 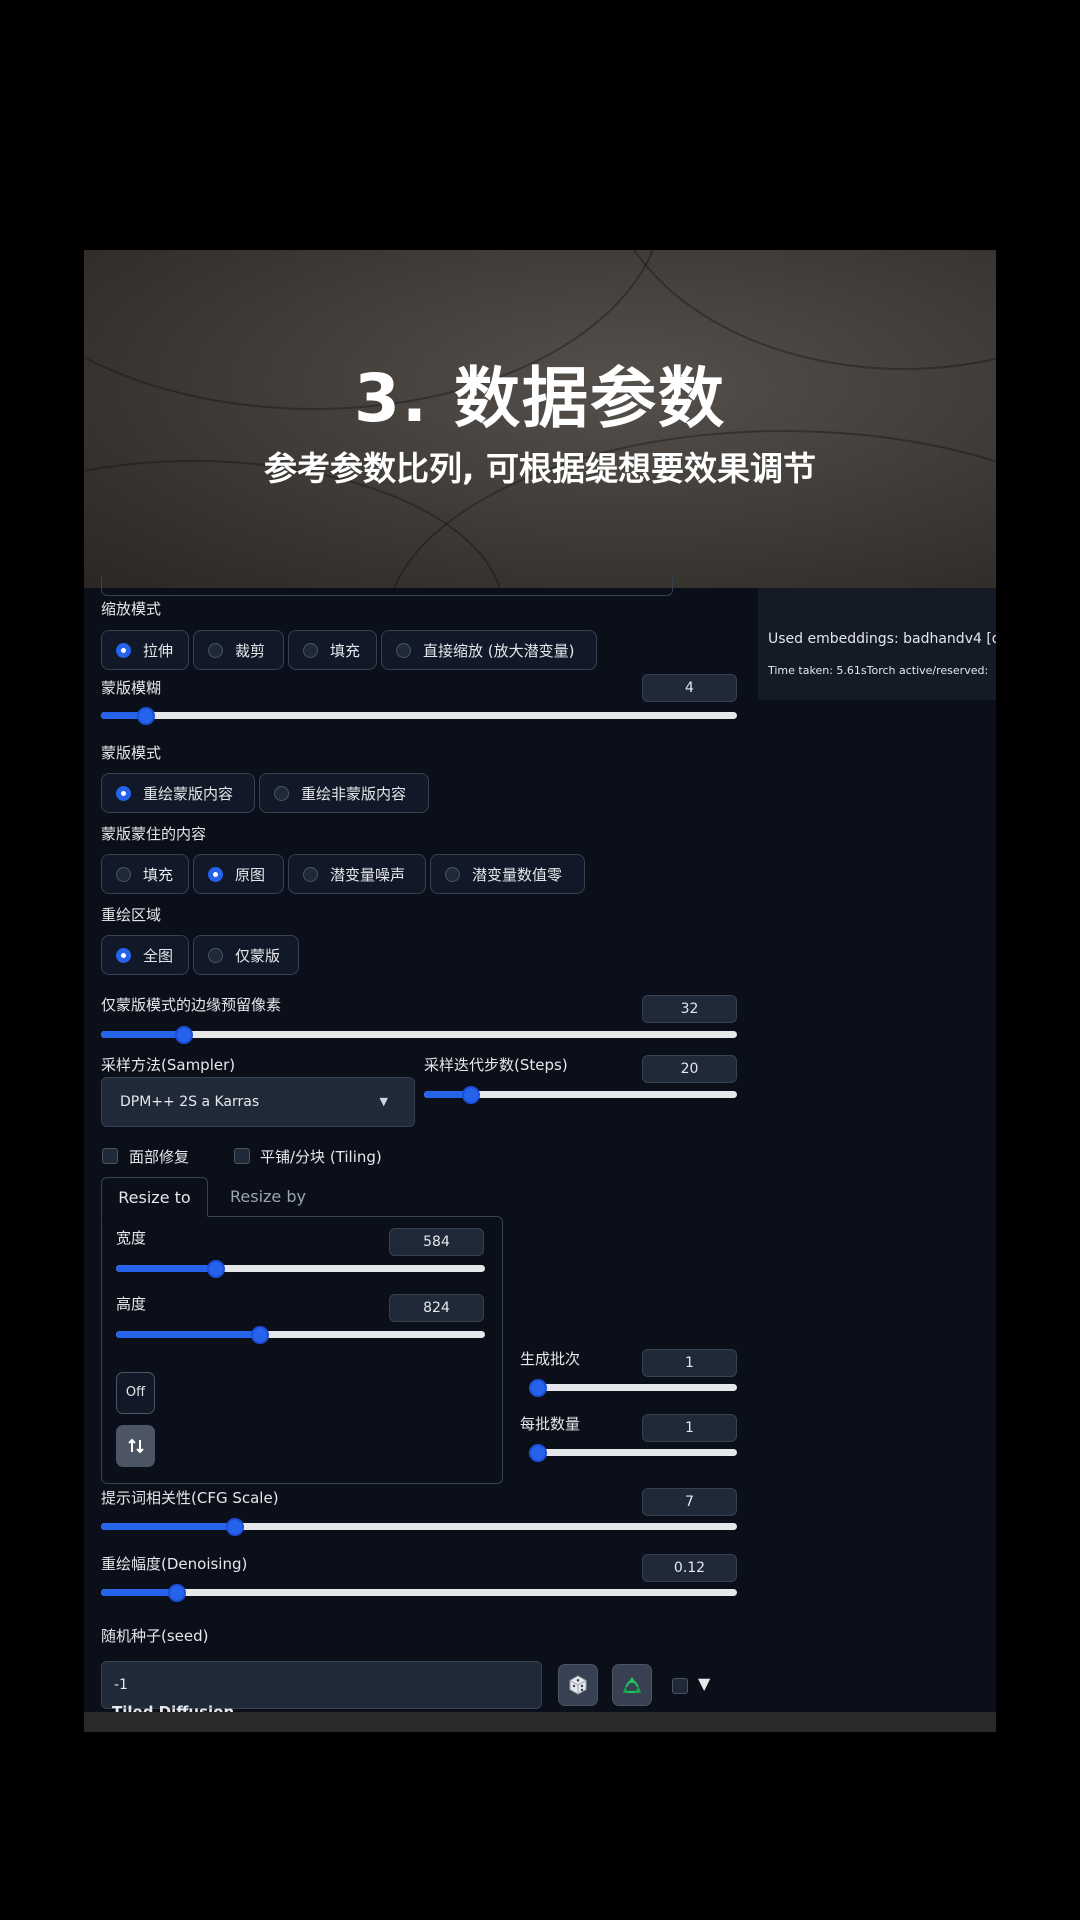 I want to click on tiling-checkbox, so click(x=242, y=1156).